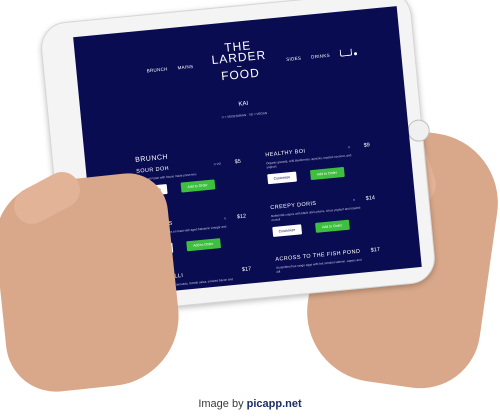  Describe the element at coordinates (238, 162) in the screenshot. I see `item-price: $5` at that location.